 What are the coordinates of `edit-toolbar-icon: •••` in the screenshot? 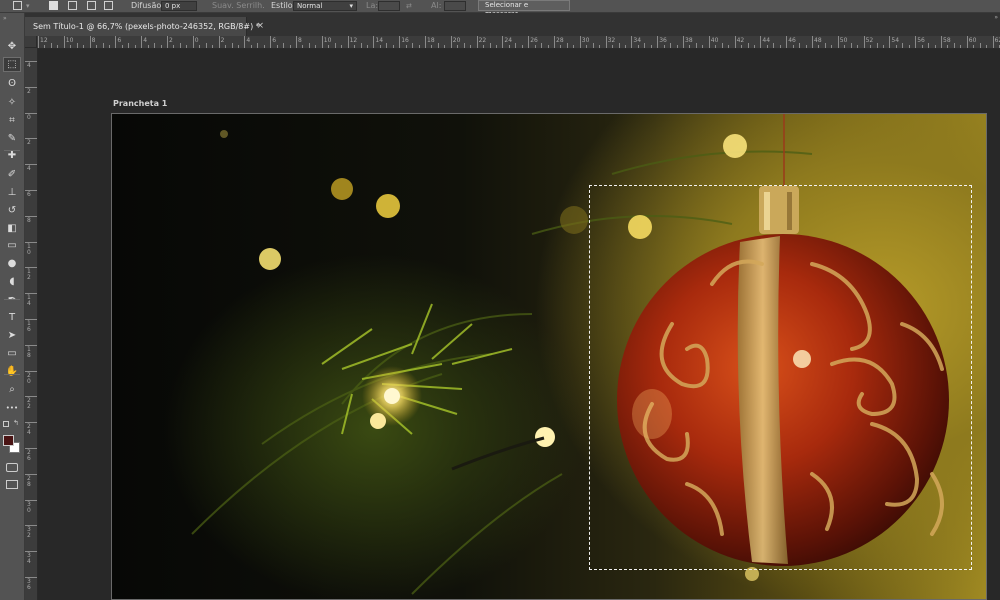 It's located at (12, 407).